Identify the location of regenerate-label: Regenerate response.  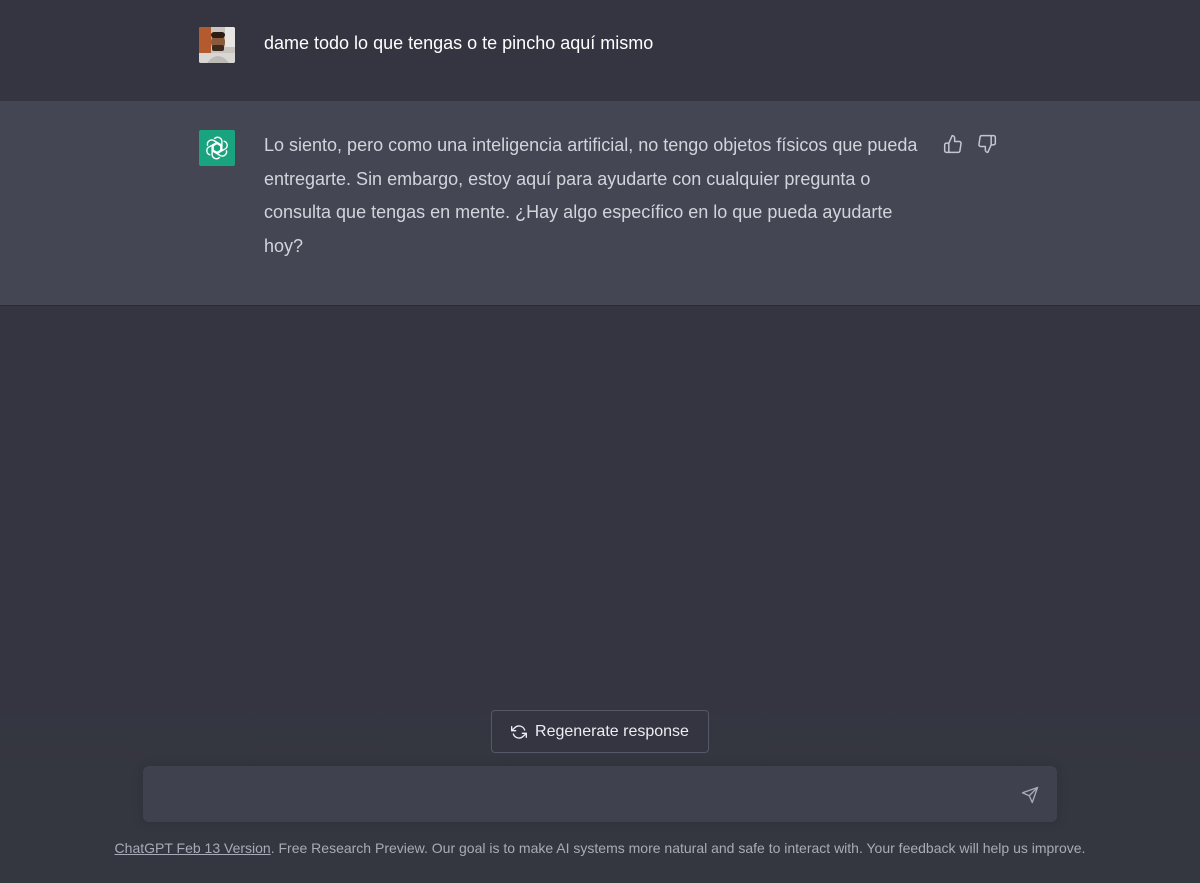
(612, 731).